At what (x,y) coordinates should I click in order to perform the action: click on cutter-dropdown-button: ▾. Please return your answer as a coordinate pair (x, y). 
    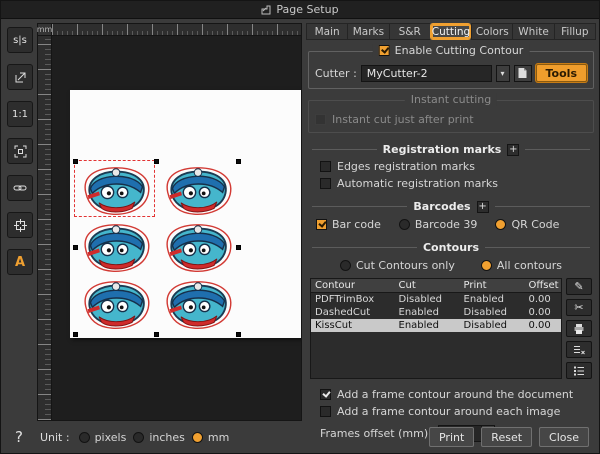
    Looking at the image, I should click on (502, 73).